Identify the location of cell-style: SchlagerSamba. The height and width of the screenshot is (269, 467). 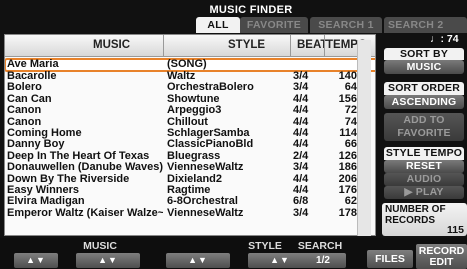
(208, 132).